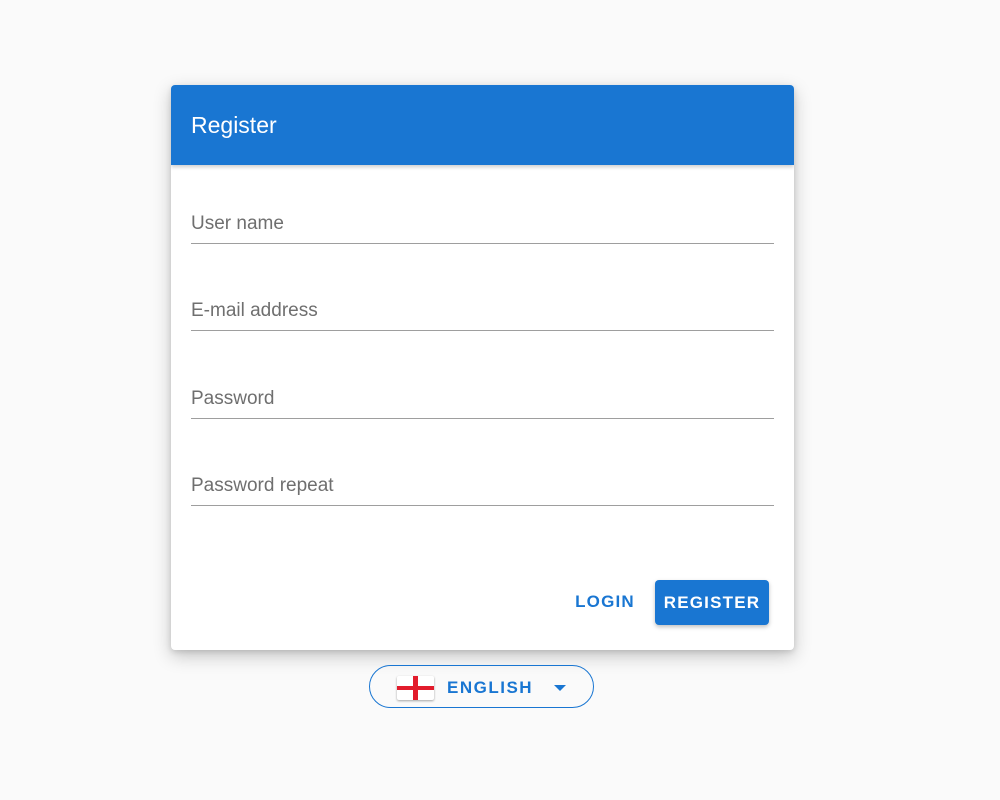 The width and height of the screenshot is (1000, 800). I want to click on register-button: REGISTER, so click(712, 602).